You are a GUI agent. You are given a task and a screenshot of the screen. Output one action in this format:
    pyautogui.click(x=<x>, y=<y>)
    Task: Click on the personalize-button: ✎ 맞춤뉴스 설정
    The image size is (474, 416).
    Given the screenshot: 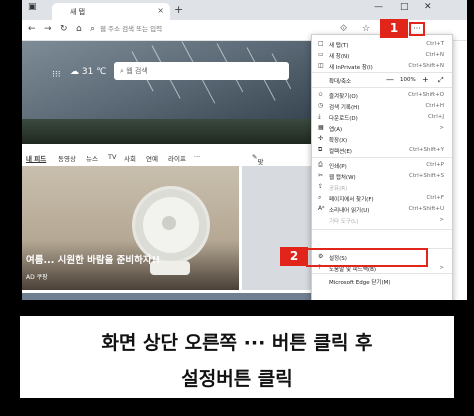 What is the action you would take?
    pyautogui.click(x=257, y=184)
    